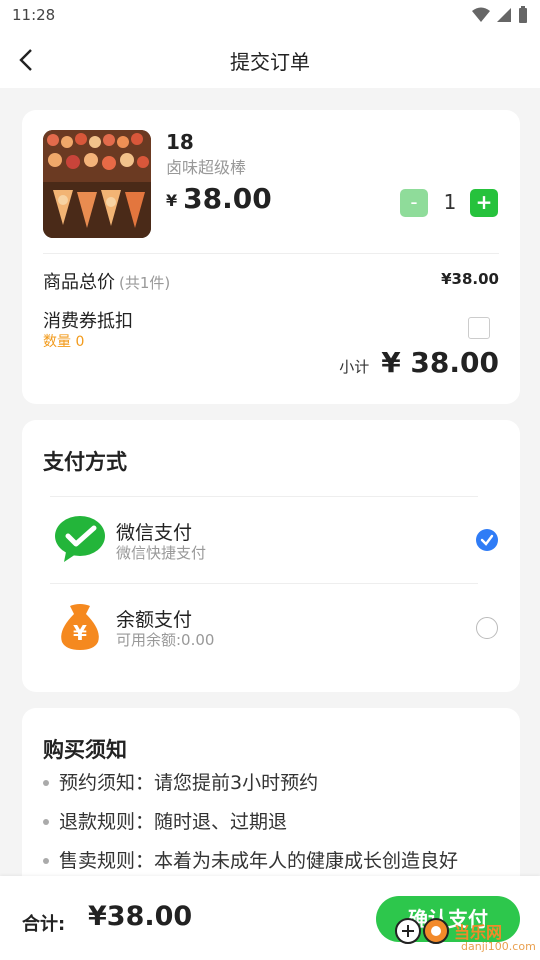 The width and height of the screenshot is (540, 960). I want to click on product-price: ¥38.00, so click(219, 198).